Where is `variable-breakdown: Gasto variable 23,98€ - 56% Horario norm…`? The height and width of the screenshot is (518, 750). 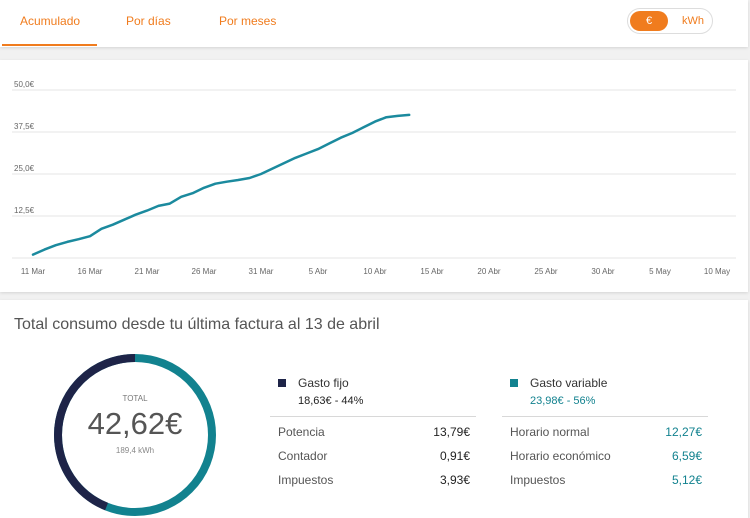
variable-breakdown: Gasto variable 23,98€ - 56% Horario norm… is located at coordinates (605, 431).